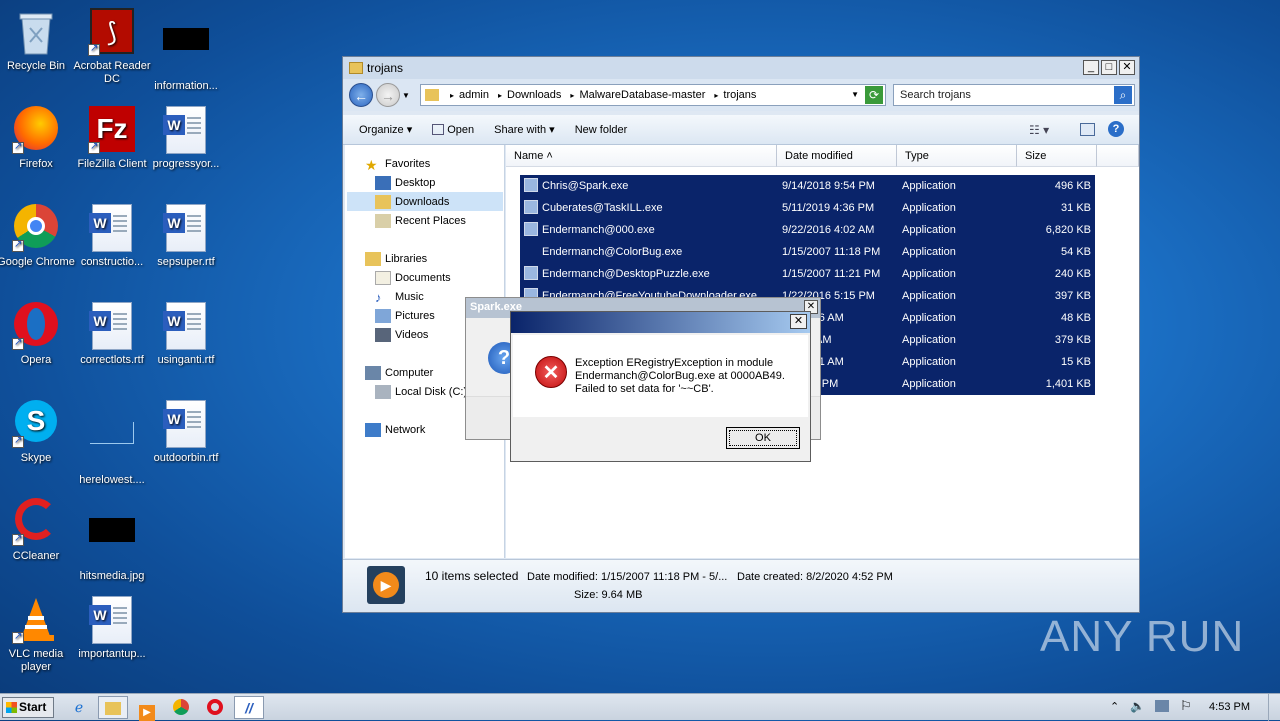 The image size is (1280, 721). I want to click on breadcrumb-admin: admin, so click(474, 95).